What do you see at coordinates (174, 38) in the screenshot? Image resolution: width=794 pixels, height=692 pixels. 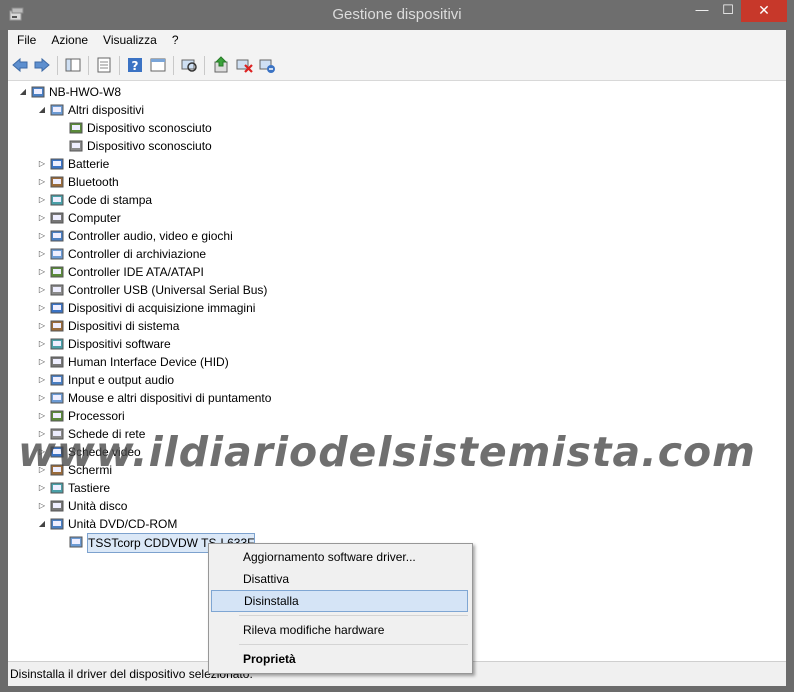 I see `menu-help: ?` at bounding box center [174, 38].